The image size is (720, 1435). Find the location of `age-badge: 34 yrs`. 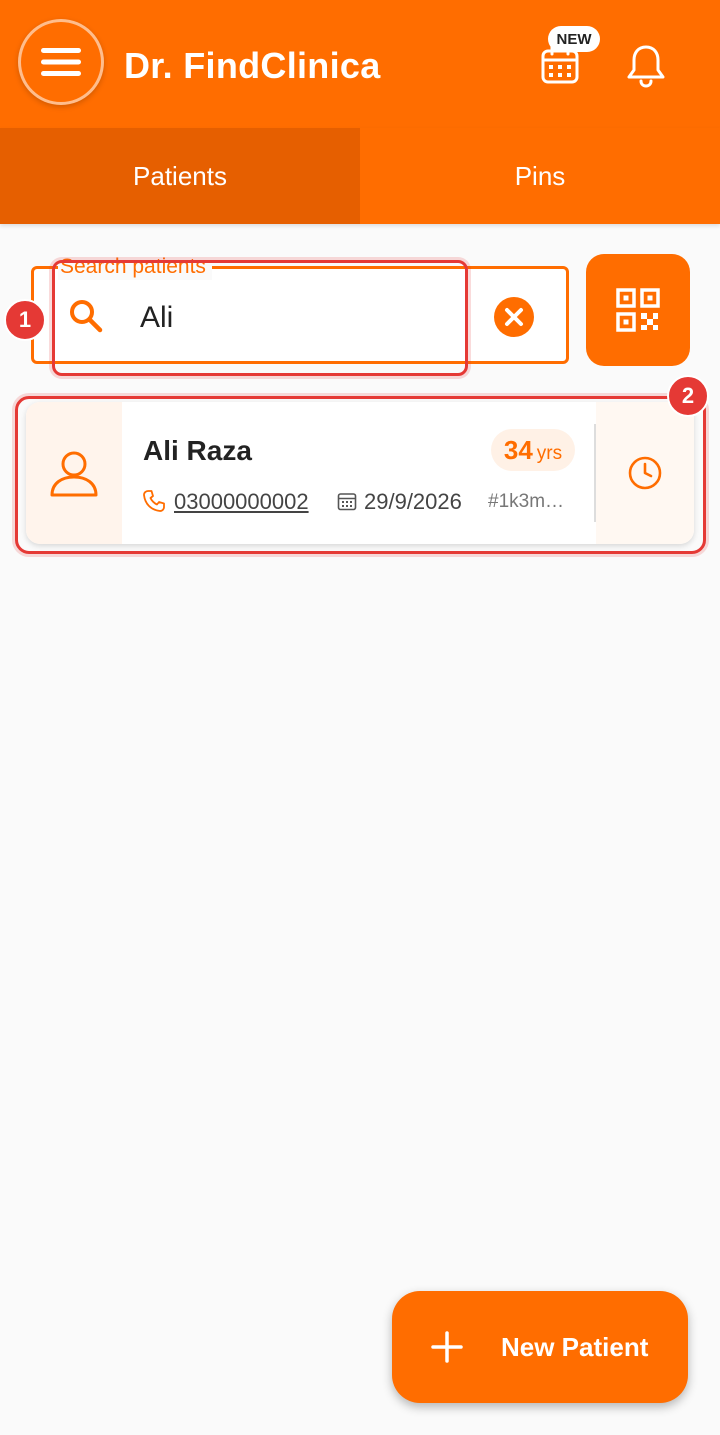

age-badge: 34 yrs is located at coordinates (533, 450).